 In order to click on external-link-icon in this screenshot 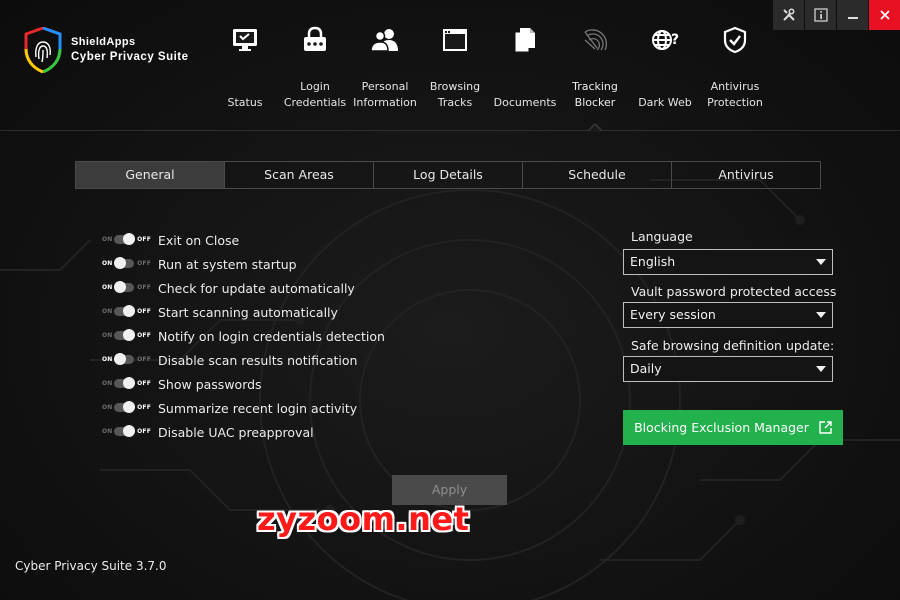, I will do `click(825, 427)`.